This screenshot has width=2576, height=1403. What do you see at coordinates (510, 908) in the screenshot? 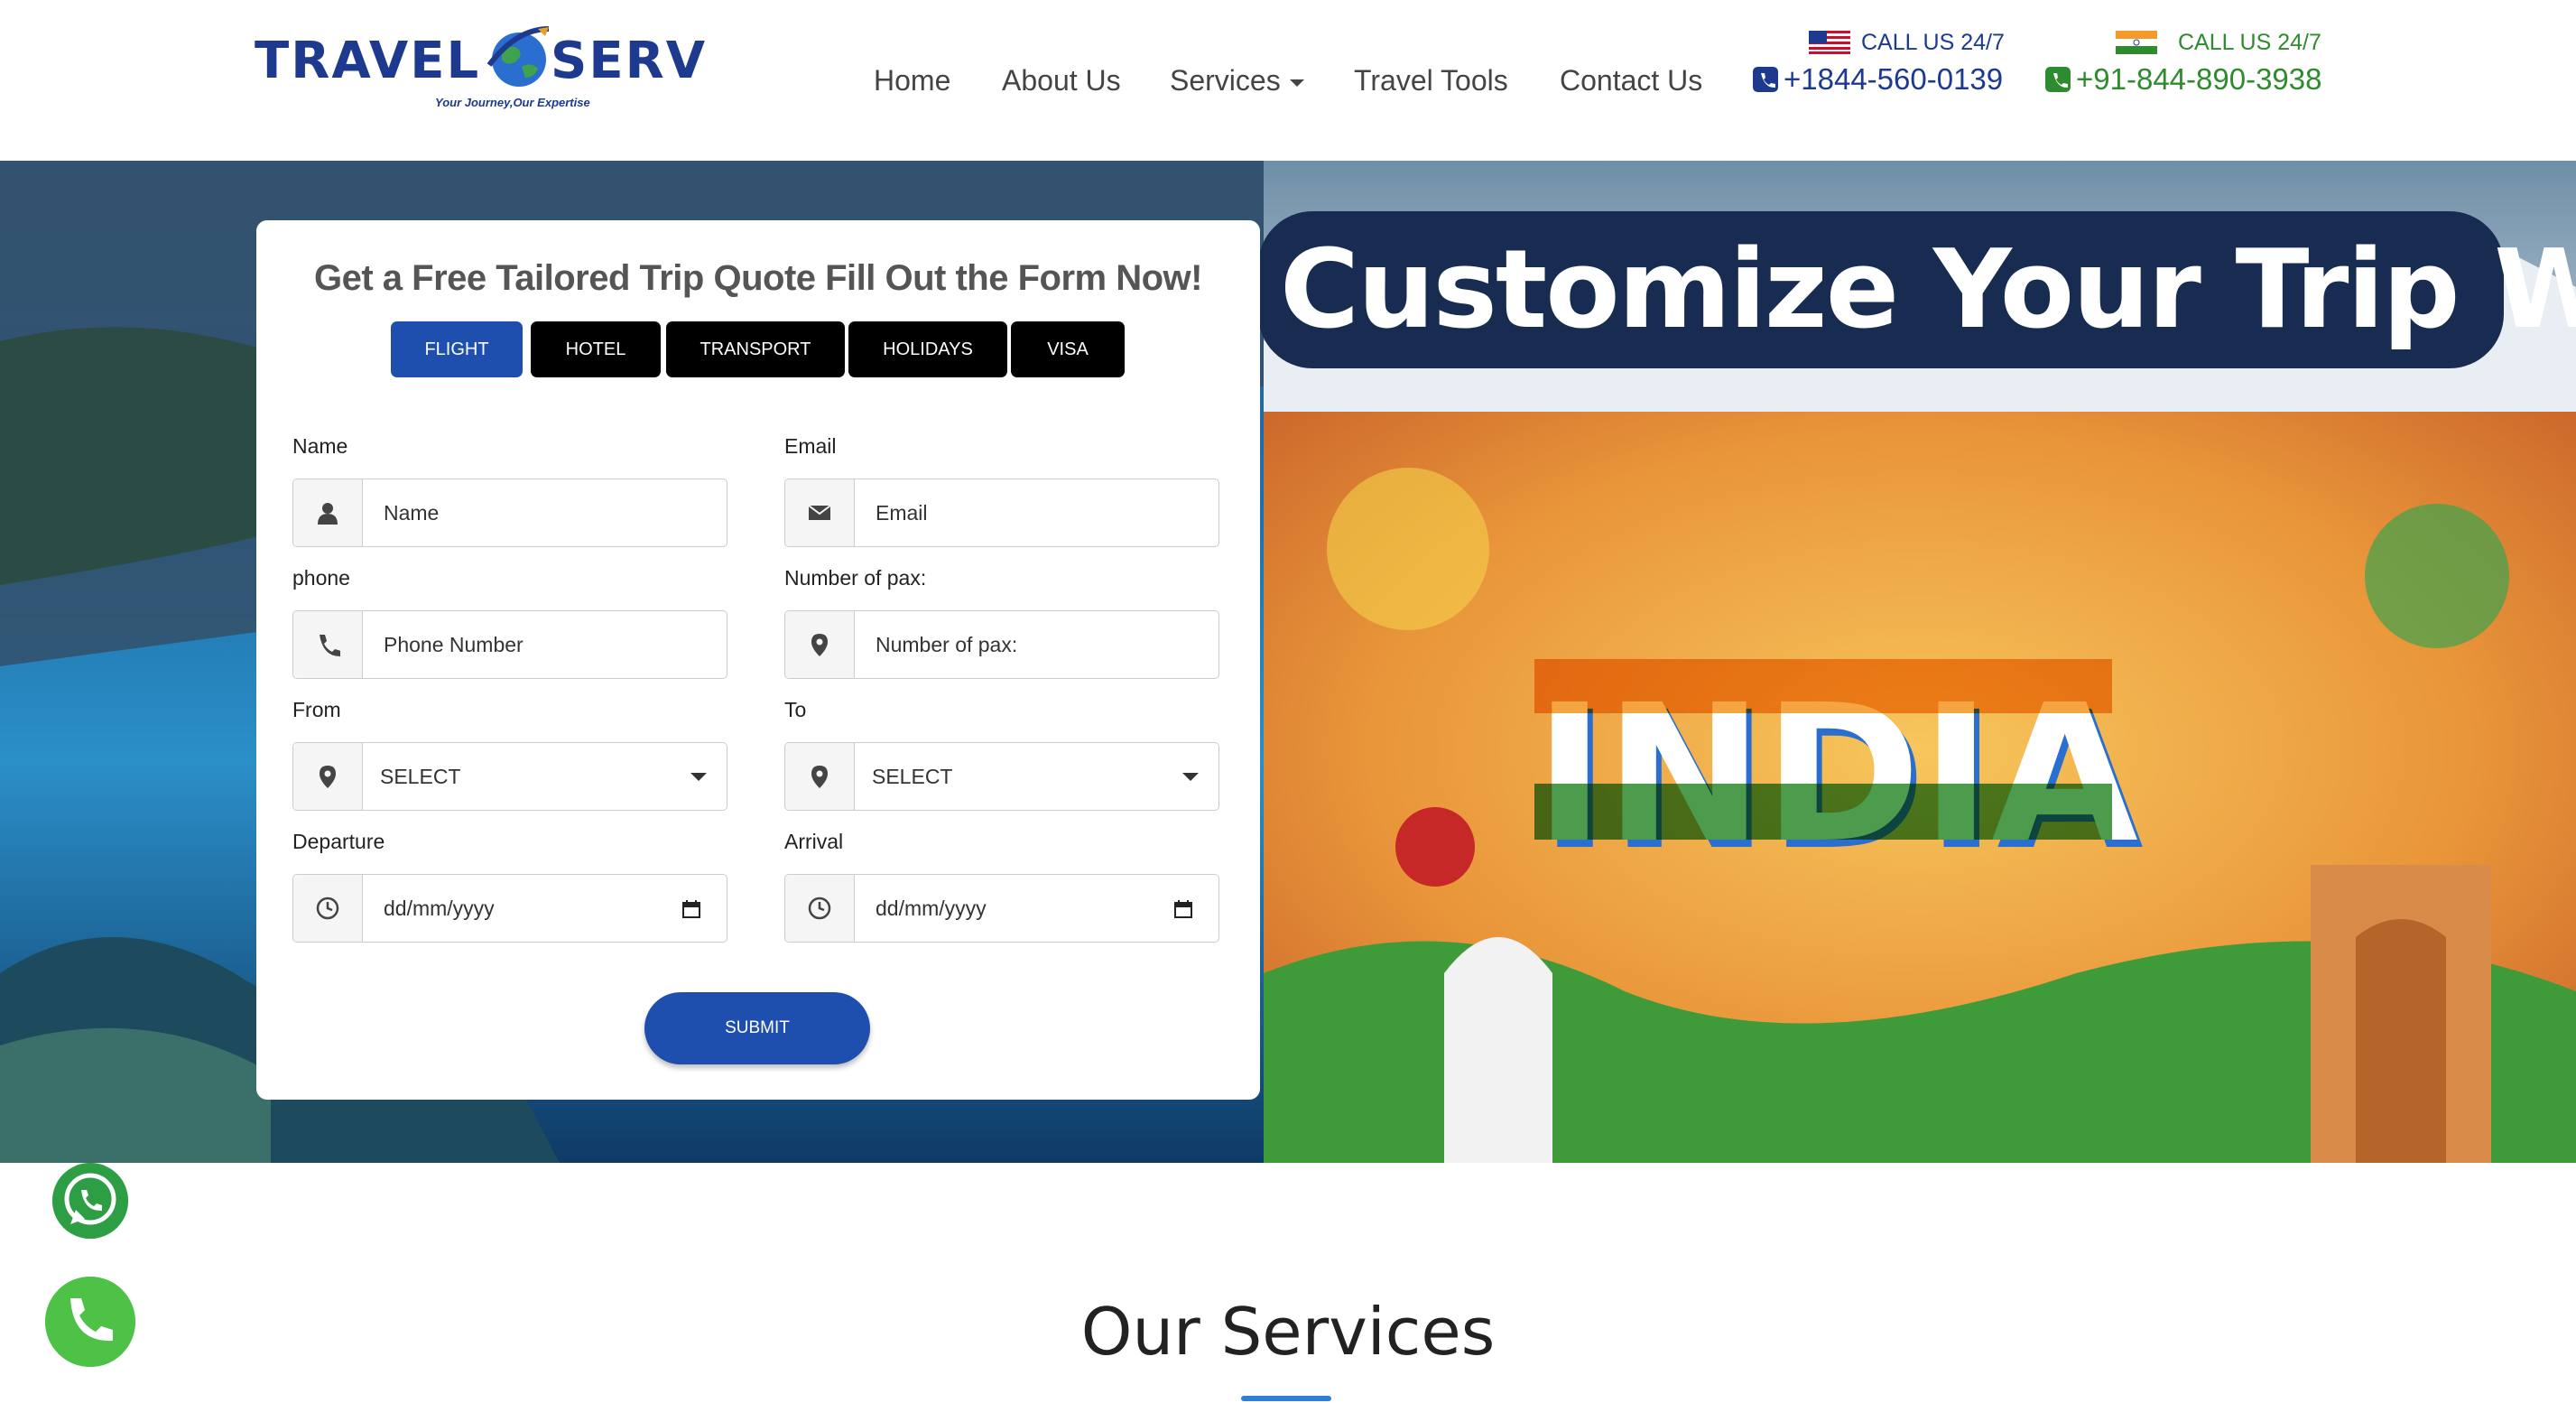
I see `departure-date-input: dd/mm/yyyy` at bounding box center [510, 908].